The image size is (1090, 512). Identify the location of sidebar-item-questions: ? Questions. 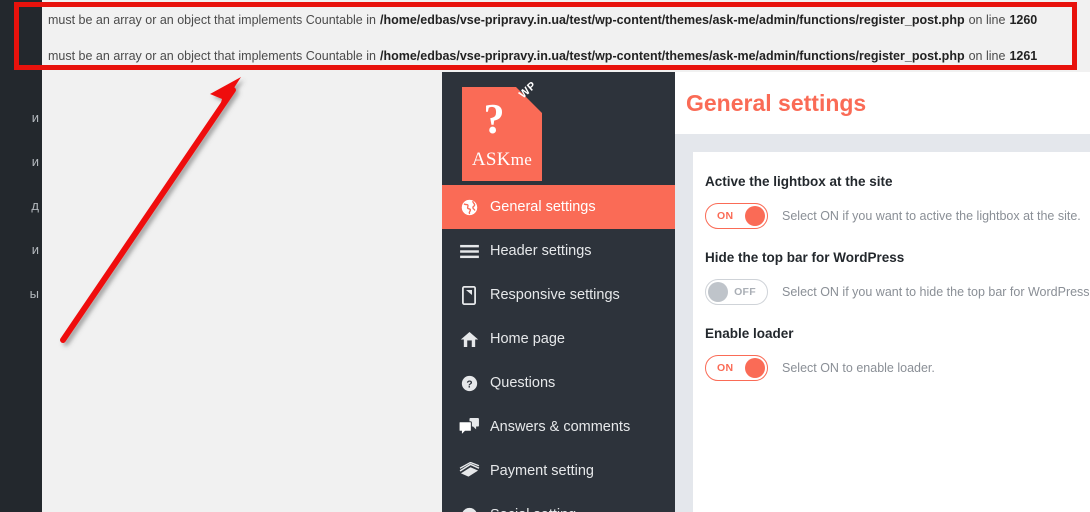
(558, 383).